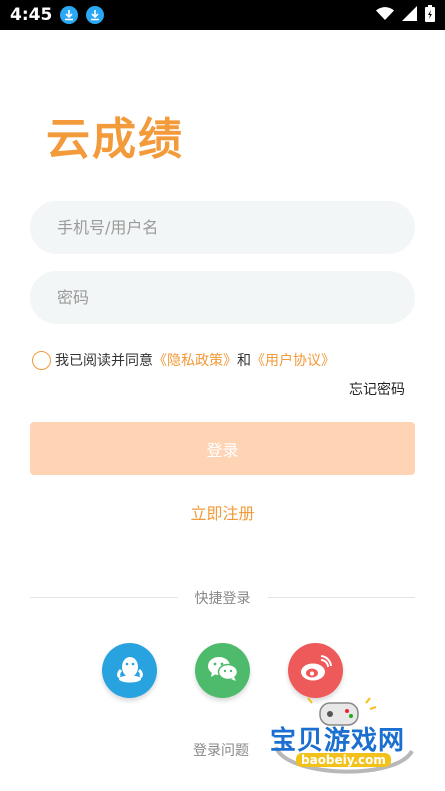 This screenshot has height=791, width=445. Describe the element at coordinates (222, 512) in the screenshot. I see `register-link: 立即注册` at that location.